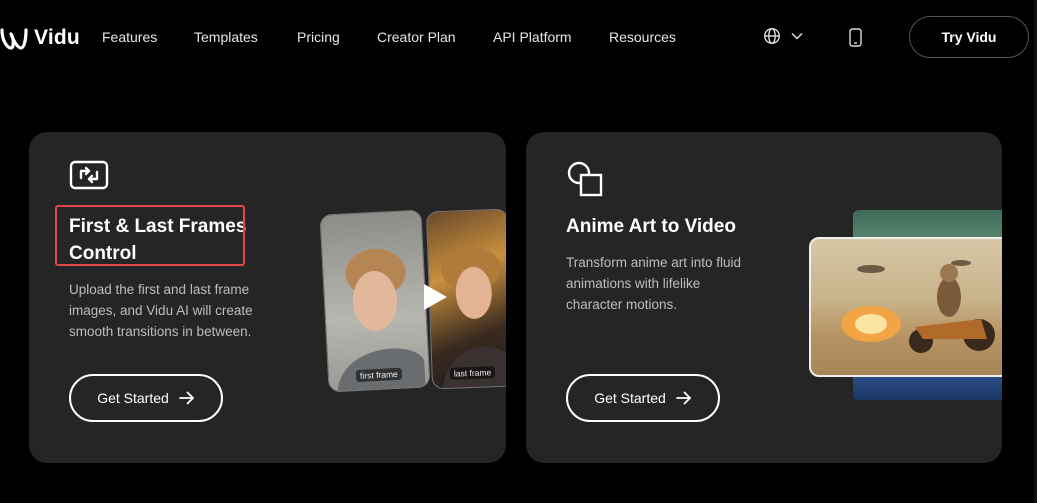 The image size is (1037, 503). I want to click on nav-resources: Resources, so click(642, 37).